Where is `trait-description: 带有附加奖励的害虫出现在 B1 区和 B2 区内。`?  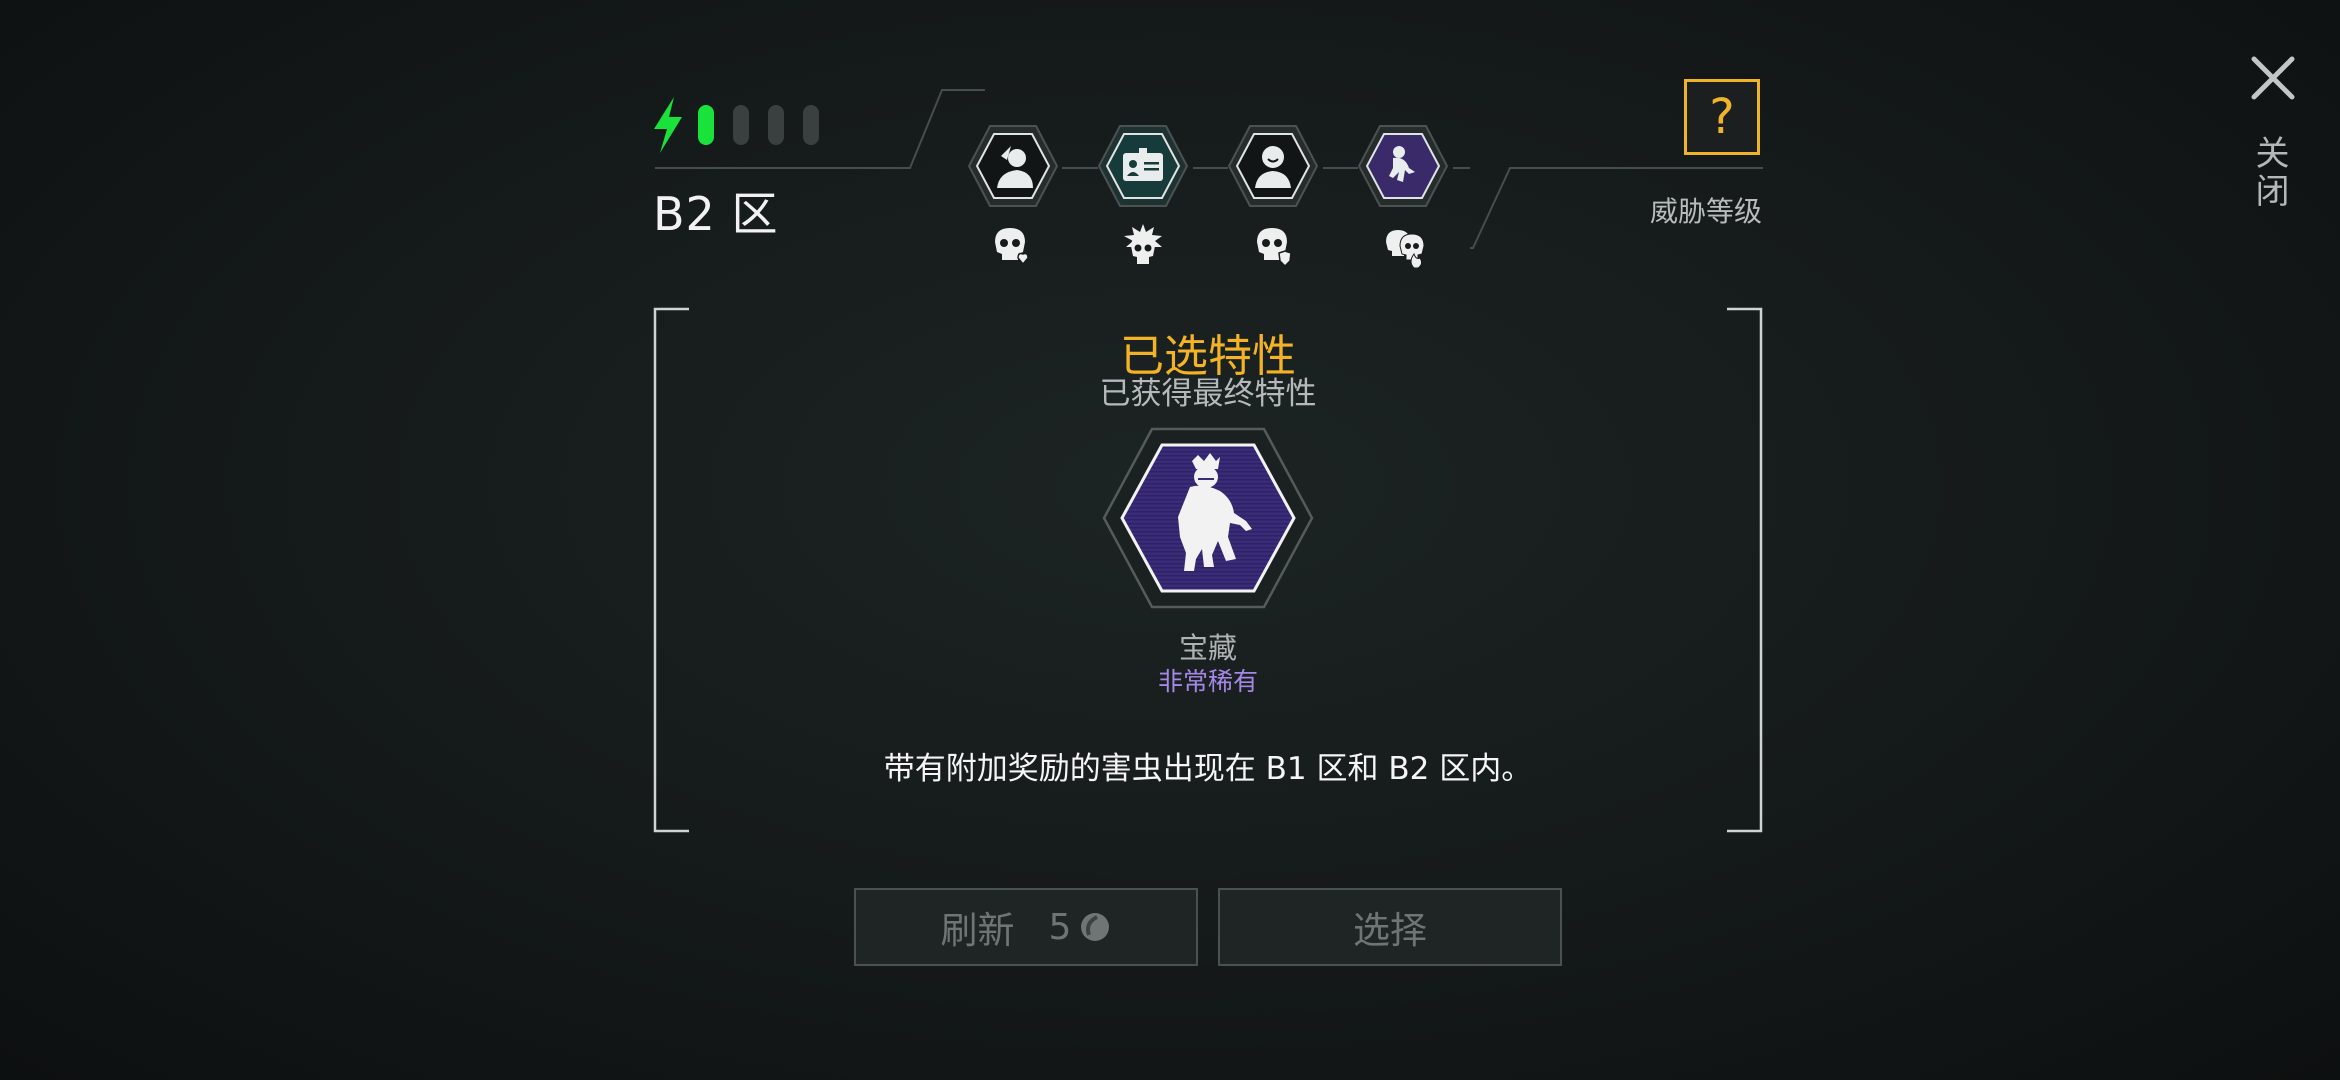 trait-description: 带有附加奖励的害虫出现在 B1 区和 B2 区内。 is located at coordinates (1208, 769).